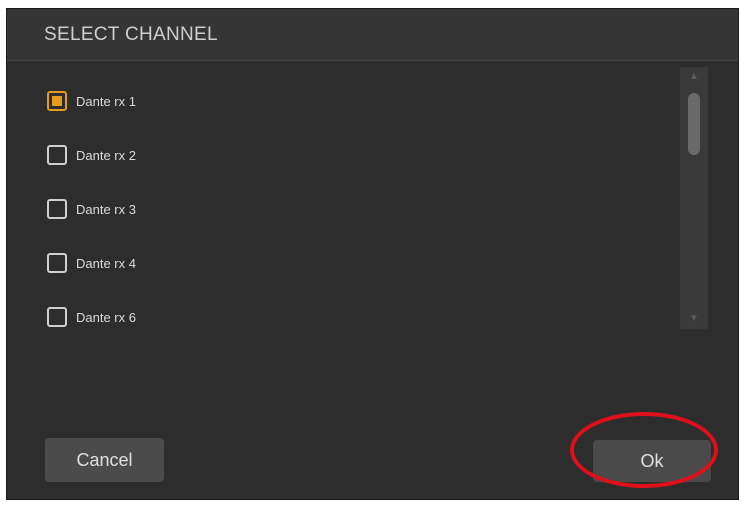 This screenshot has height=509, width=744. What do you see at coordinates (104, 460) in the screenshot?
I see `cancel-button: Cancel` at bounding box center [104, 460].